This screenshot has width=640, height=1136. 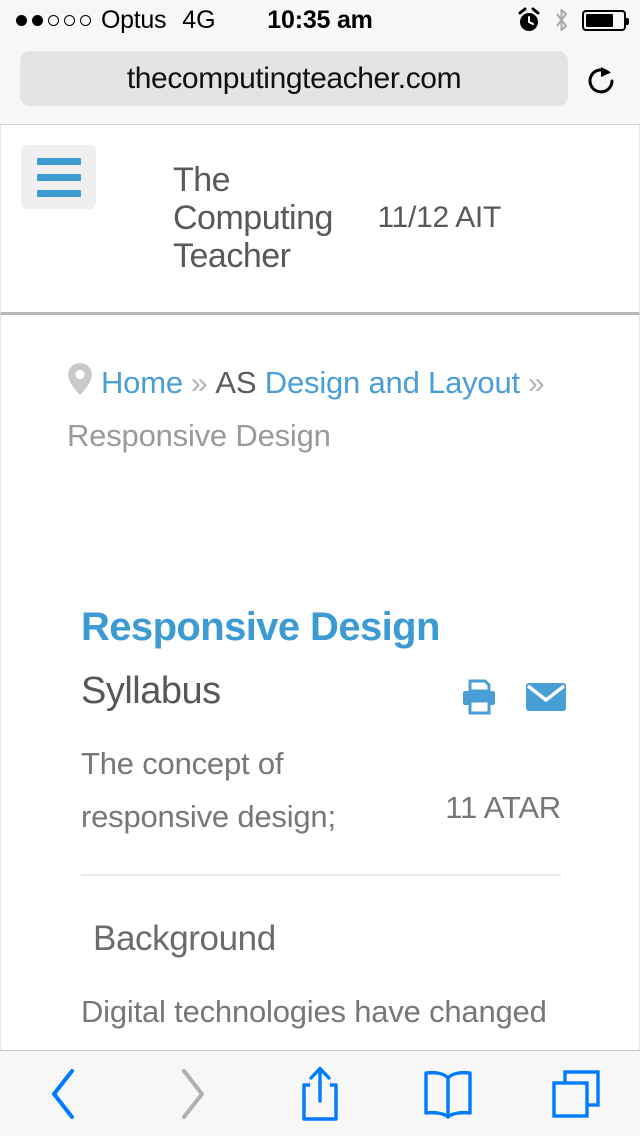 I want to click on reload-icon, so click(x=601, y=81).